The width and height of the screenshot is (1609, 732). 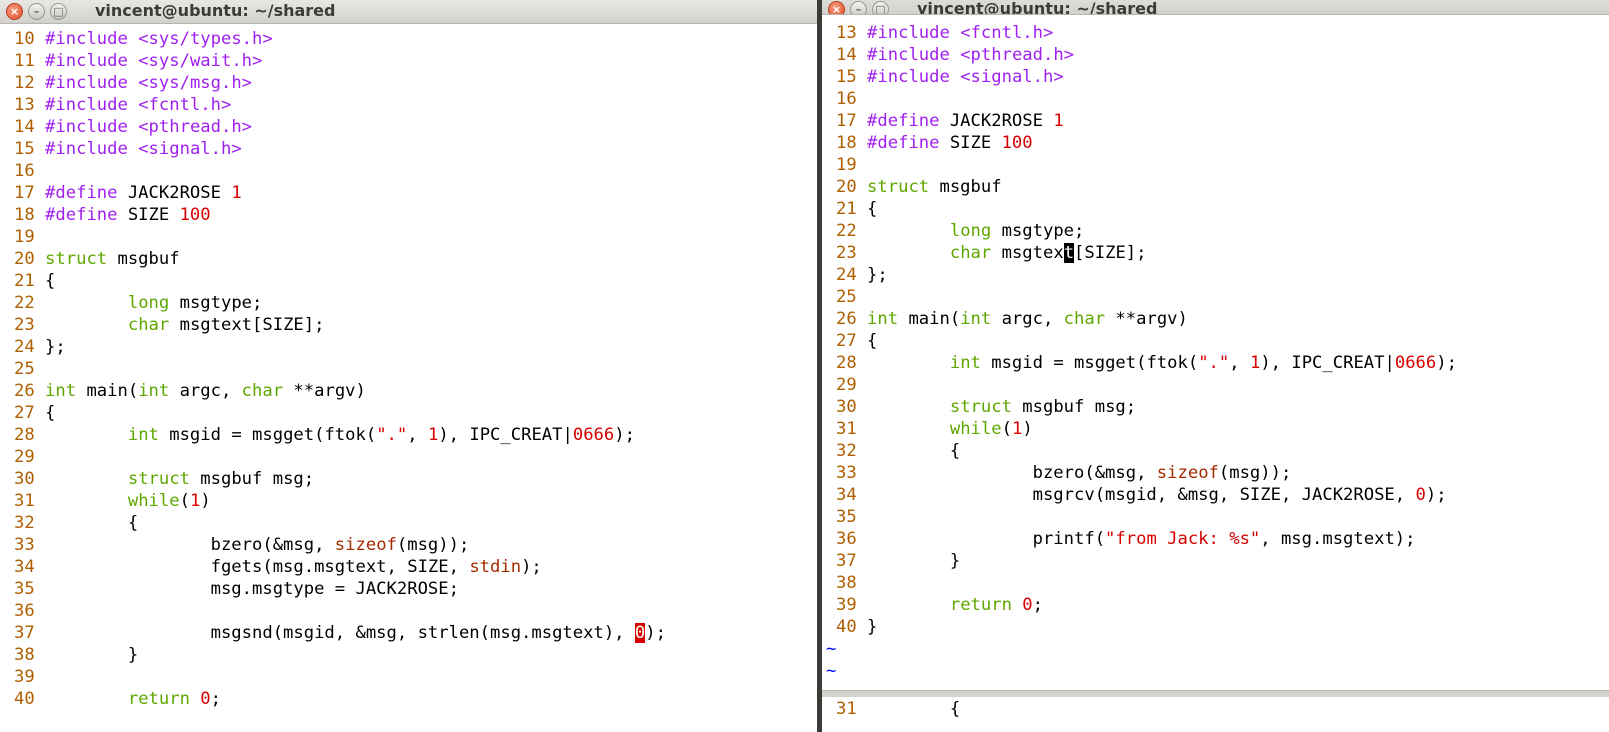 I want to click on close-icon: ×, so click(x=836, y=9).